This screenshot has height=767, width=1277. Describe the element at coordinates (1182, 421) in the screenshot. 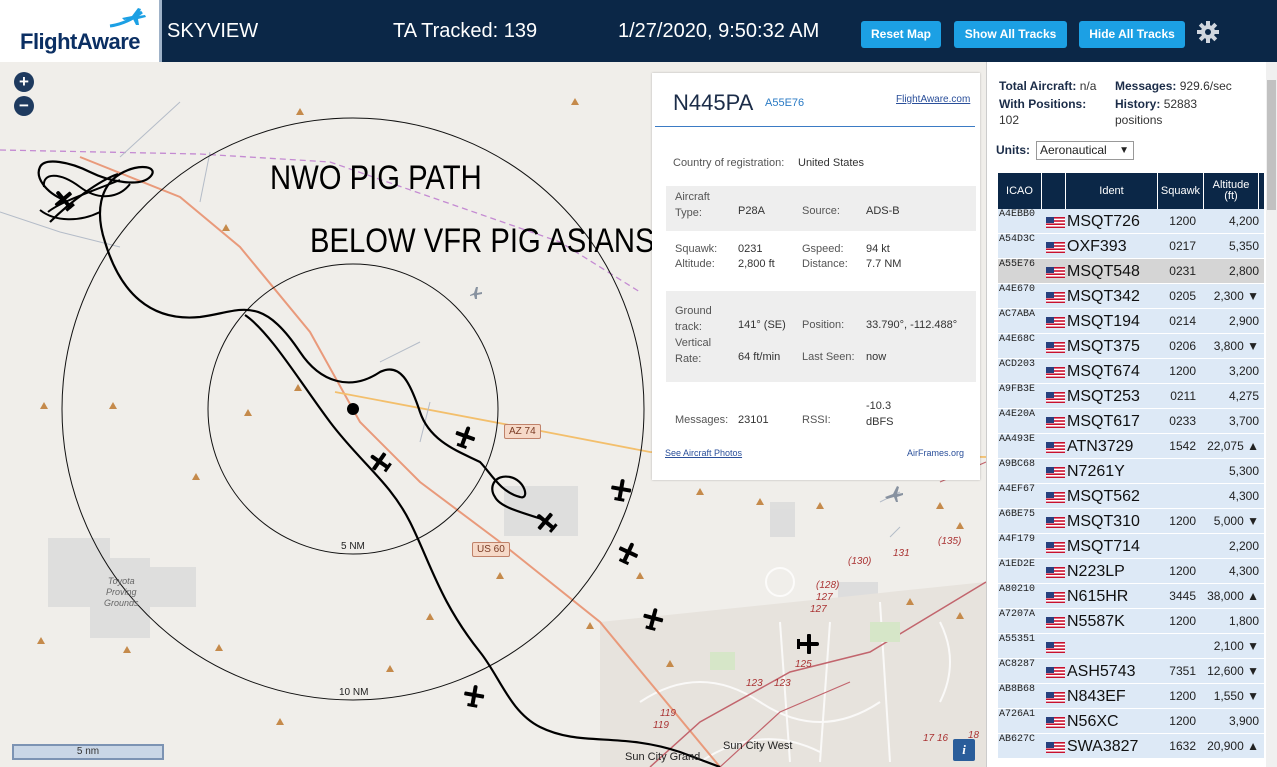

I see `row-squawk: 0233` at that location.